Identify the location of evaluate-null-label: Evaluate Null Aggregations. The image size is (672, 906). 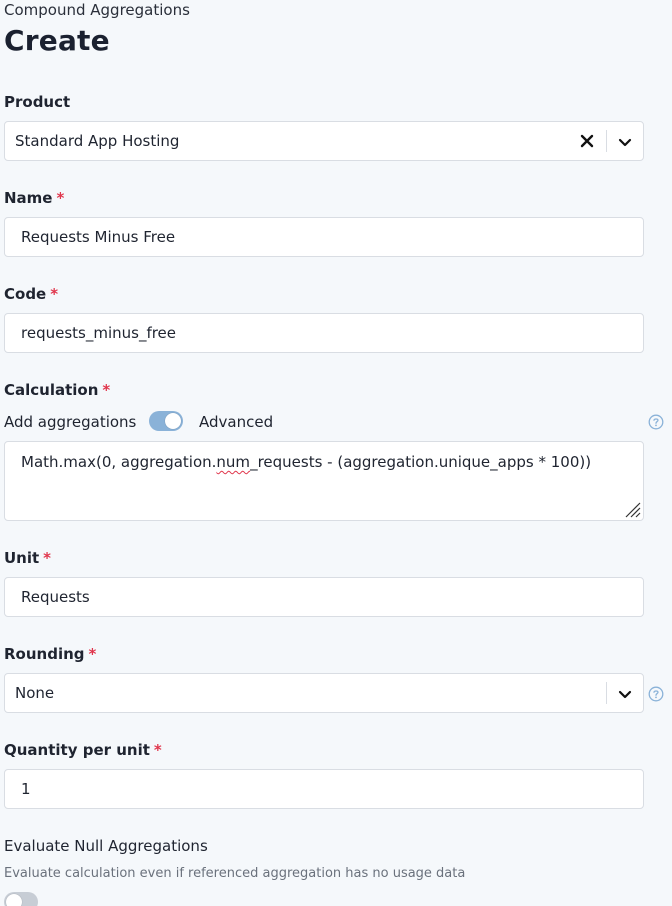
(106, 846).